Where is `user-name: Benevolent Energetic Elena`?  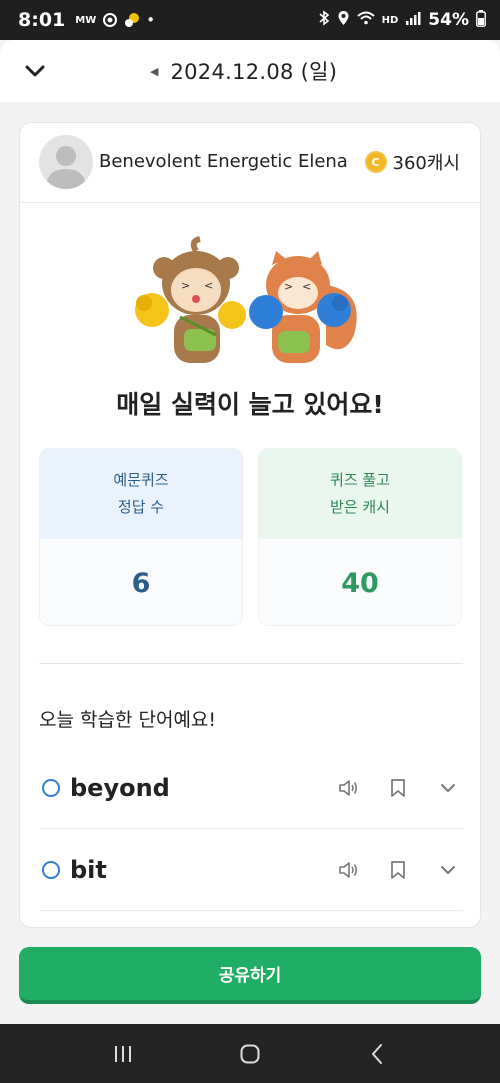
user-name: Benevolent Energetic Elena is located at coordinates (223, 161).